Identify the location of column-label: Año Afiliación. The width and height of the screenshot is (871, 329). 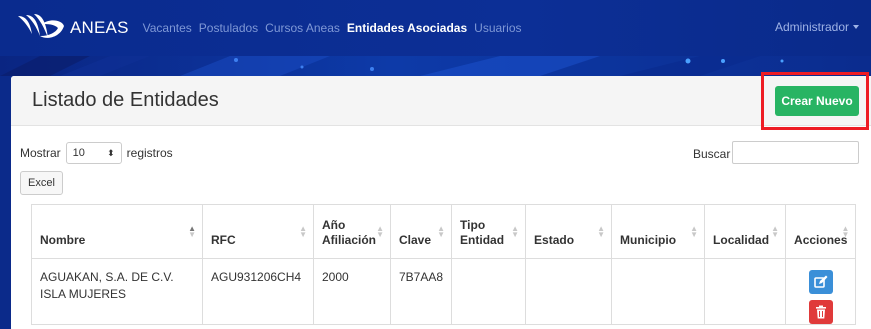
(349, 232).